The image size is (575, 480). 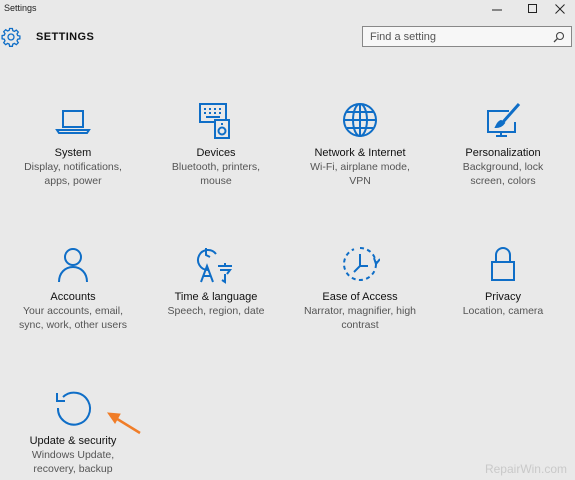 What do you see at coordinates (11, 37) in the screenshot?
I see `gear-icon` at bounding box center [11, 37].